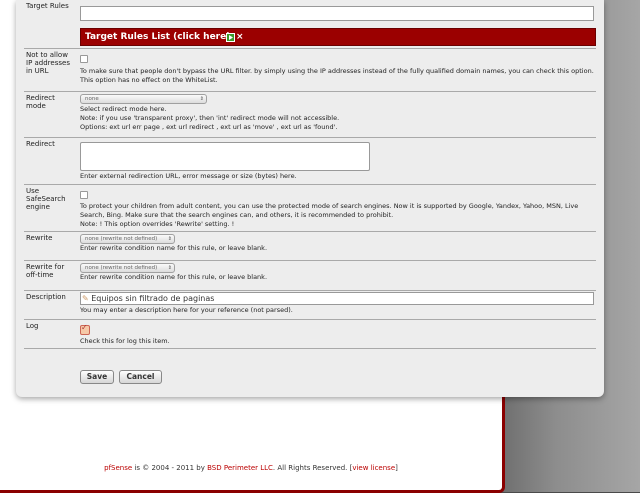  Describe the element at coordinates (310, 334) in the screenshot. I see `row-log: Log ✓ Check this for log this item.` at that location.